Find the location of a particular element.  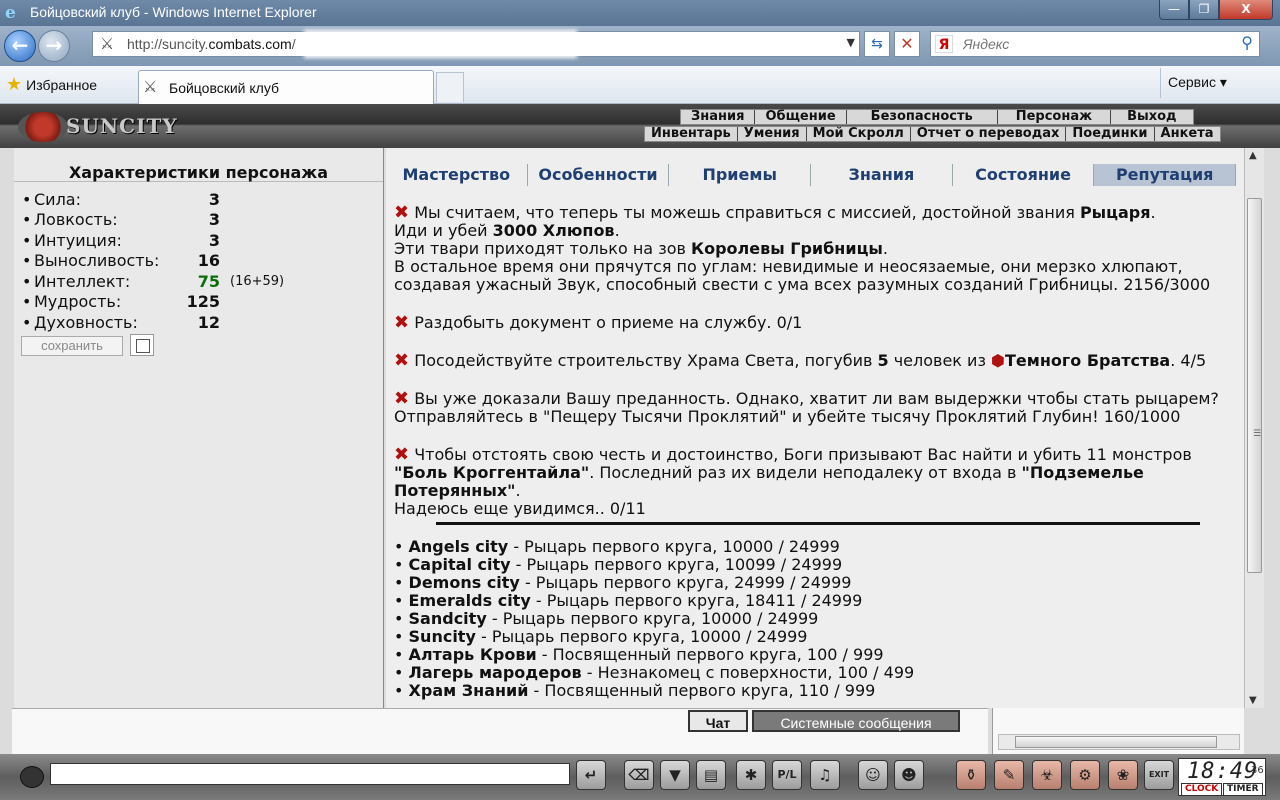

scroll-down-icon: ▼ is located at coordinates (1253, 700).